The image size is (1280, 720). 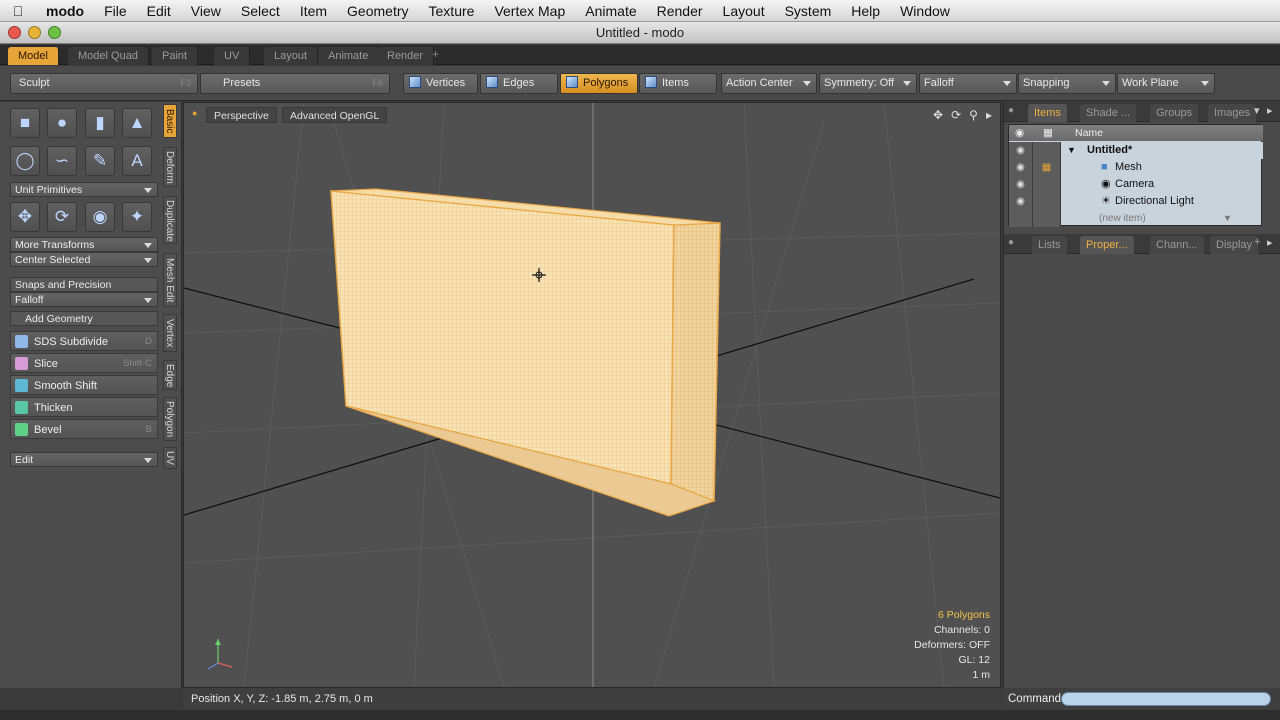 What do you see at coordinates (33, 56) in the screenshot?
I see `tab-model: Model` at bounding box center [33, 56].